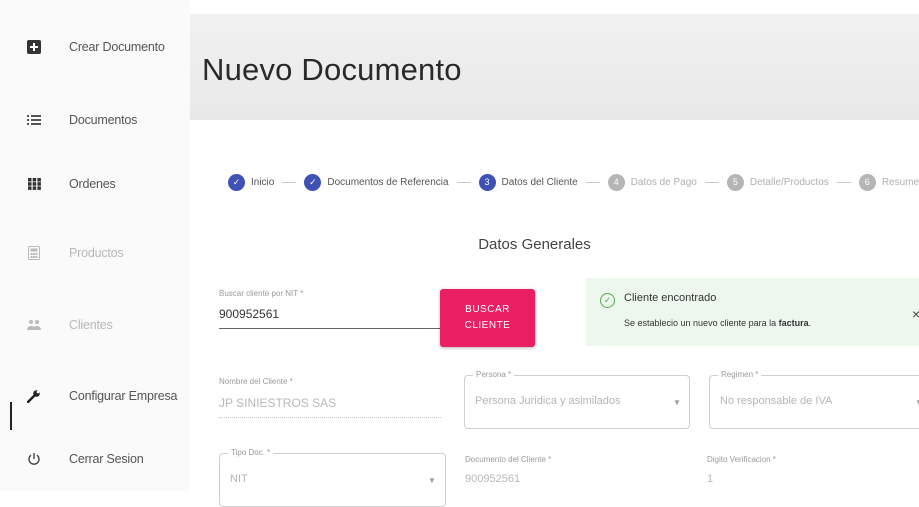 Image resolution: width=919 pixels, height=507 pixels. What do you see at coordinates (91, 325) in the screenshot?
I see `sidebar-item-label: Clientes` at bounding box center [91, 325].